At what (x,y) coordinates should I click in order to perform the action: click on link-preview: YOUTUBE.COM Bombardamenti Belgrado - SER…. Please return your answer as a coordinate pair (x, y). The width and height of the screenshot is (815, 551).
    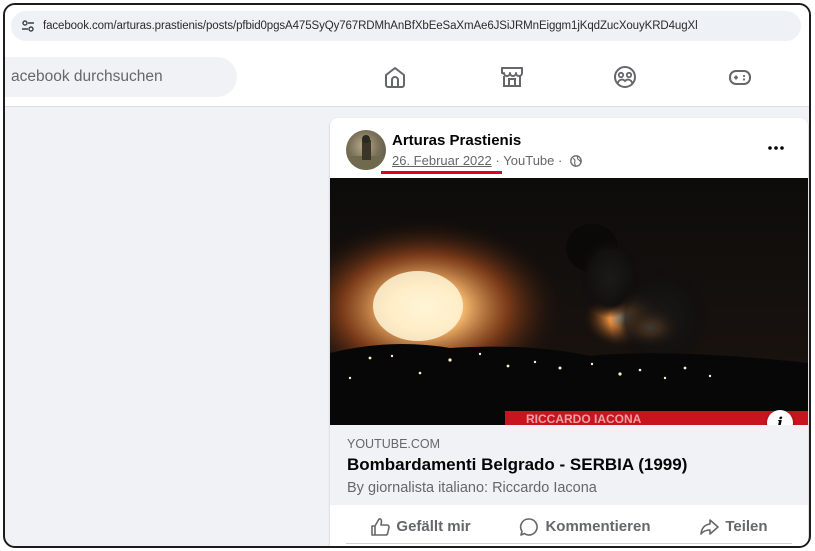
    Looking at the image, I should click on (569, 465).